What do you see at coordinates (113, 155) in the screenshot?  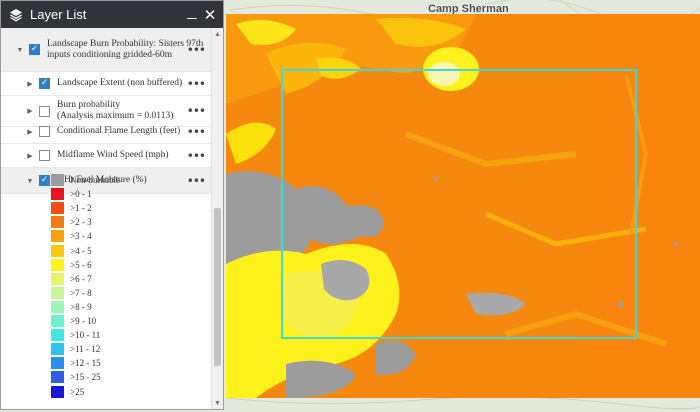 I see `layer-label: Midflame Wind Speed (mph)` at bounding box center [113, 155].